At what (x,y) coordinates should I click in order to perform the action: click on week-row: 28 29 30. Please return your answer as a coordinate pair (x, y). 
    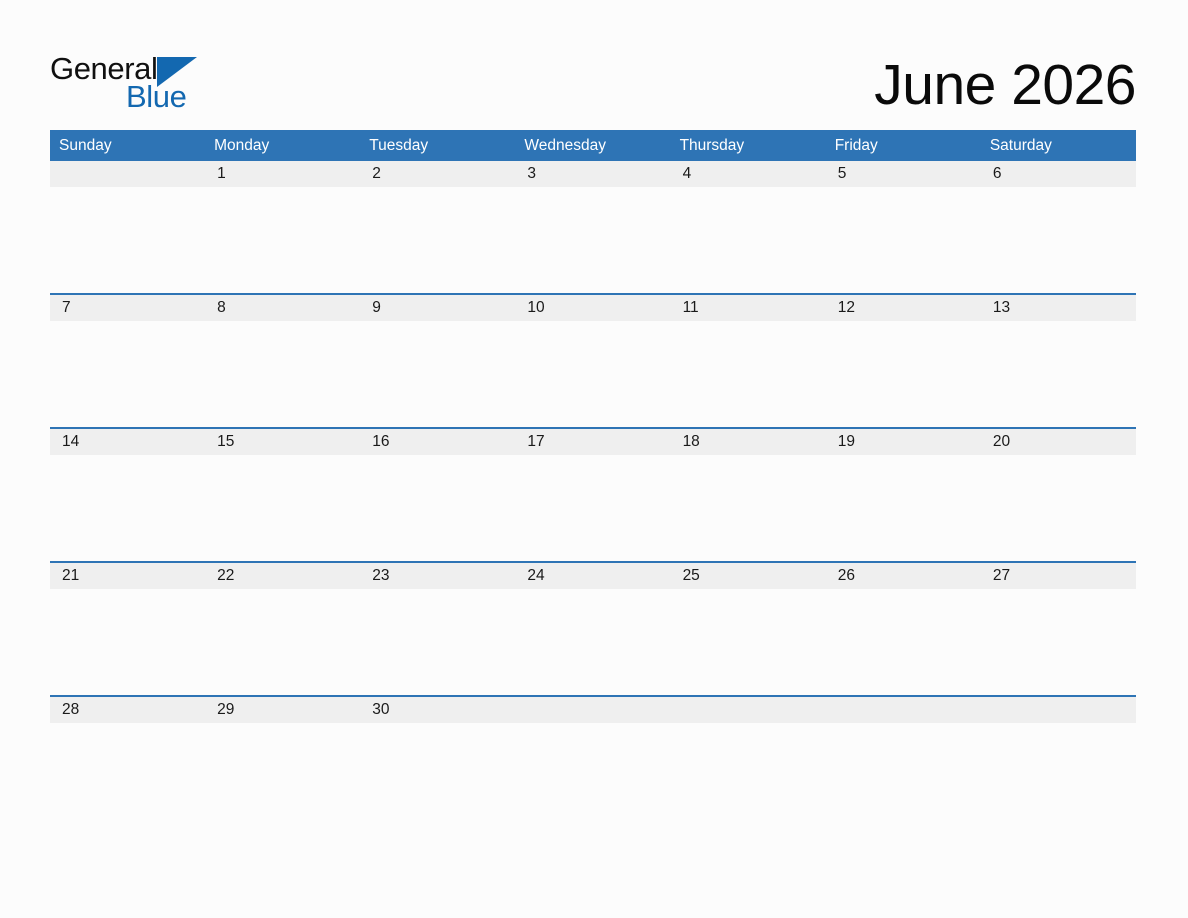
    Looking at the image, I should click on (593, 762).